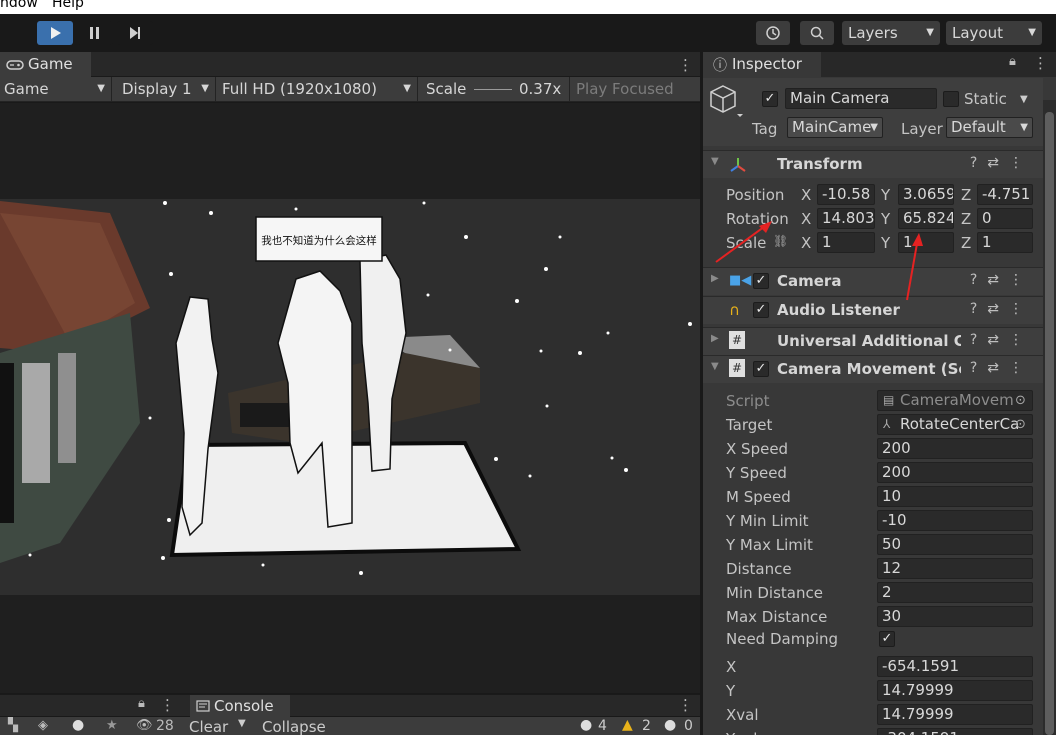 This screenshot has height=735, width=1056. Describe the element at coordinates (767, 64) in the screenshot. I see `tab-inspector-label: Inspector` at that location.